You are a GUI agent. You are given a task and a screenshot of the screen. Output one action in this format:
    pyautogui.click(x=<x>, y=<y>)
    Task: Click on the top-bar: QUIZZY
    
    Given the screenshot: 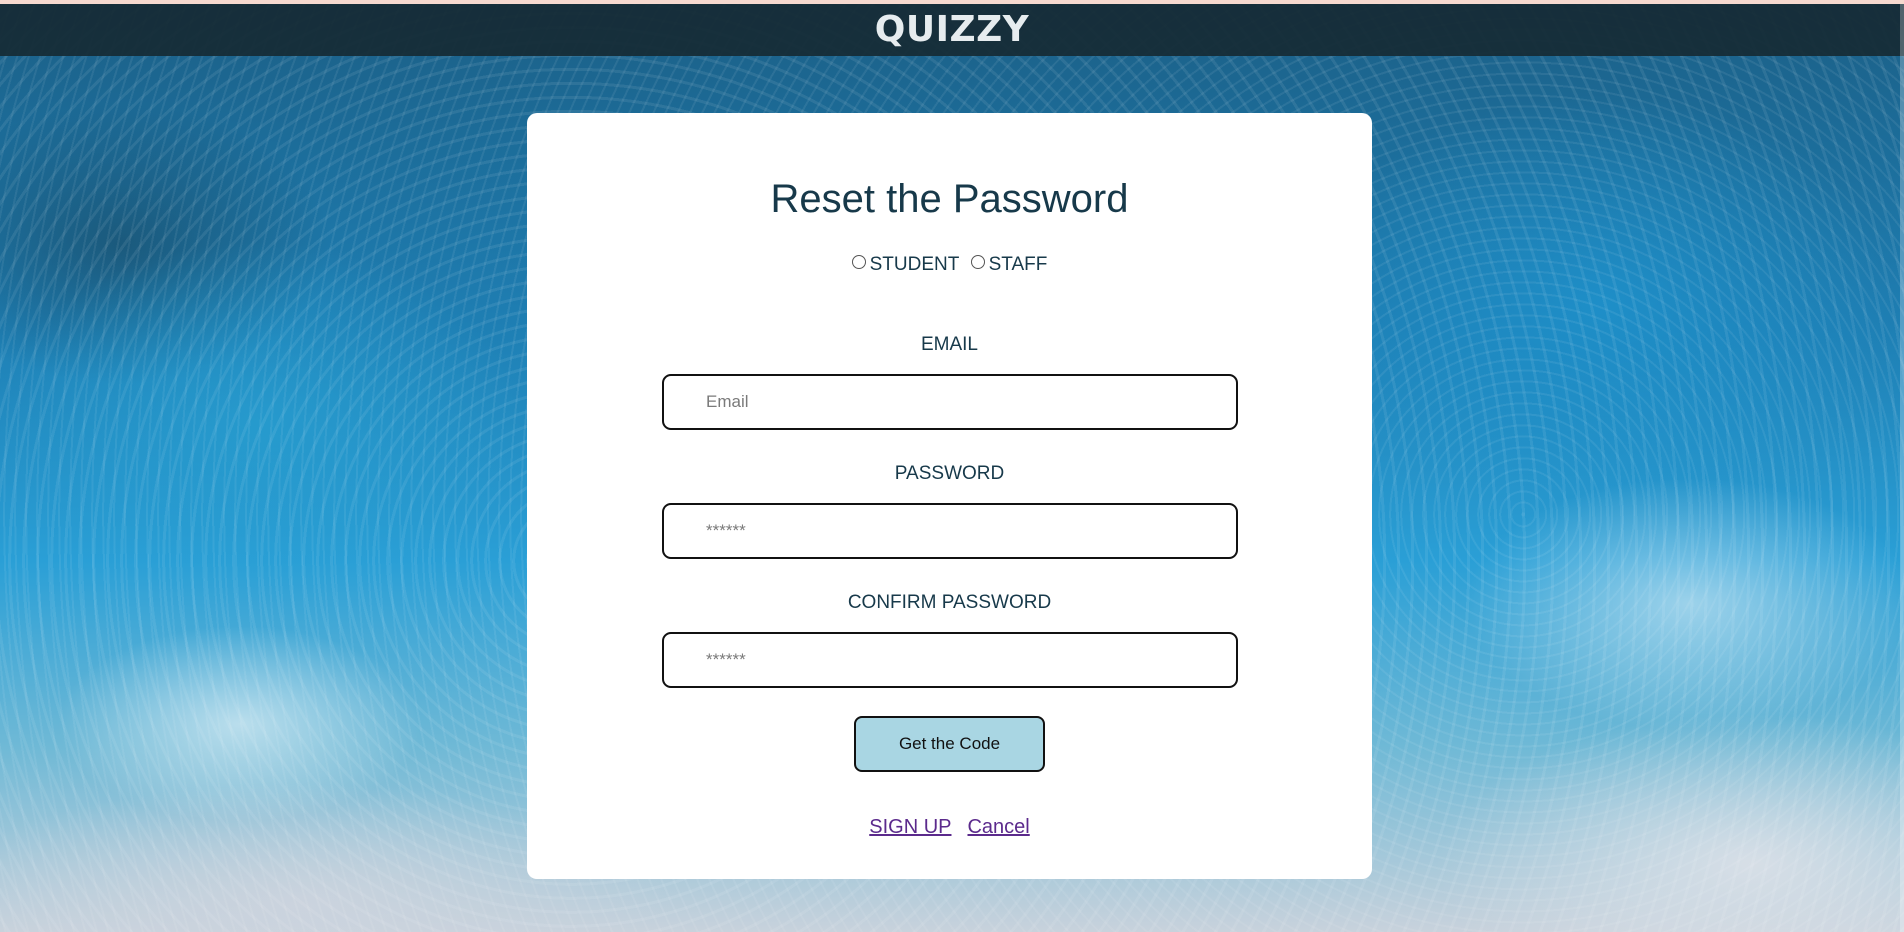 What is the action you would take?
    pyautogui.click(x=952, y=30)
    